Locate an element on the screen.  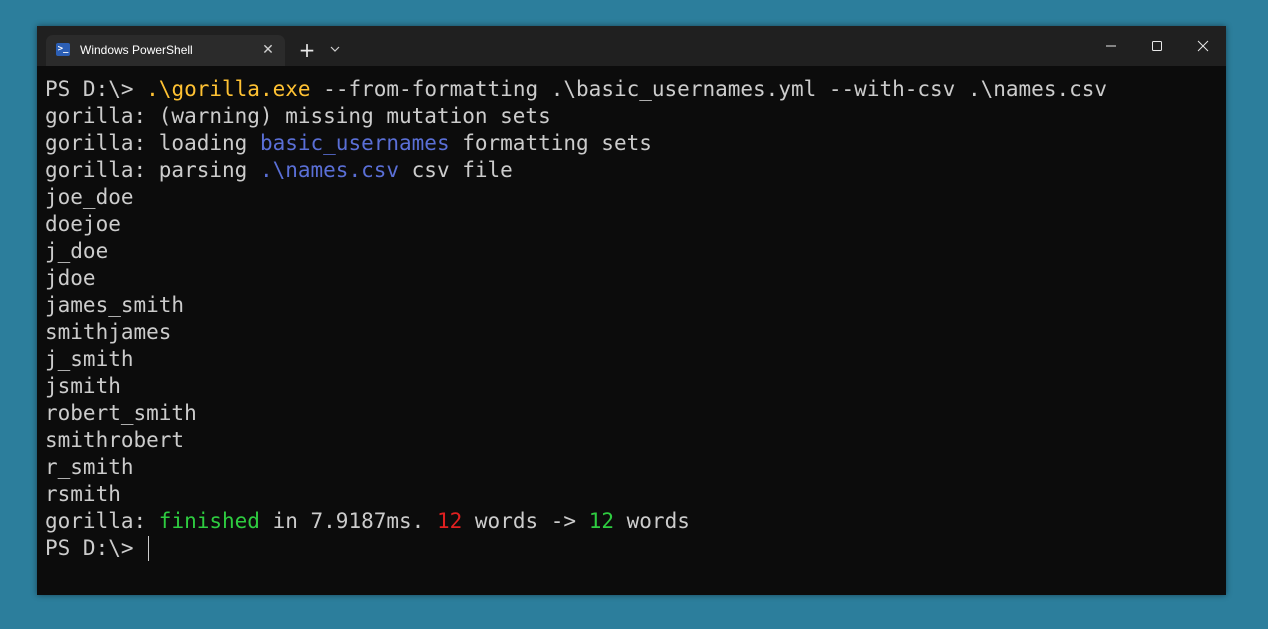
output-line: smithrobert is located at coordinates (115, 440).